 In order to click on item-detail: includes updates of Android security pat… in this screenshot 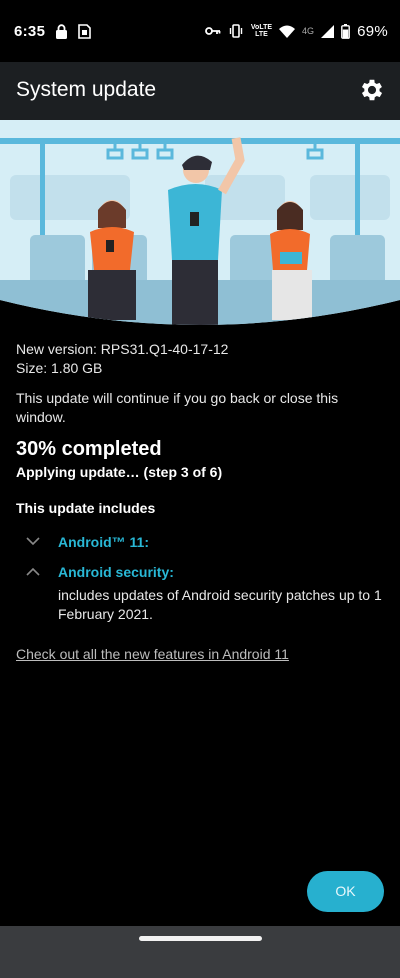, I will do `click(220, 604)`.